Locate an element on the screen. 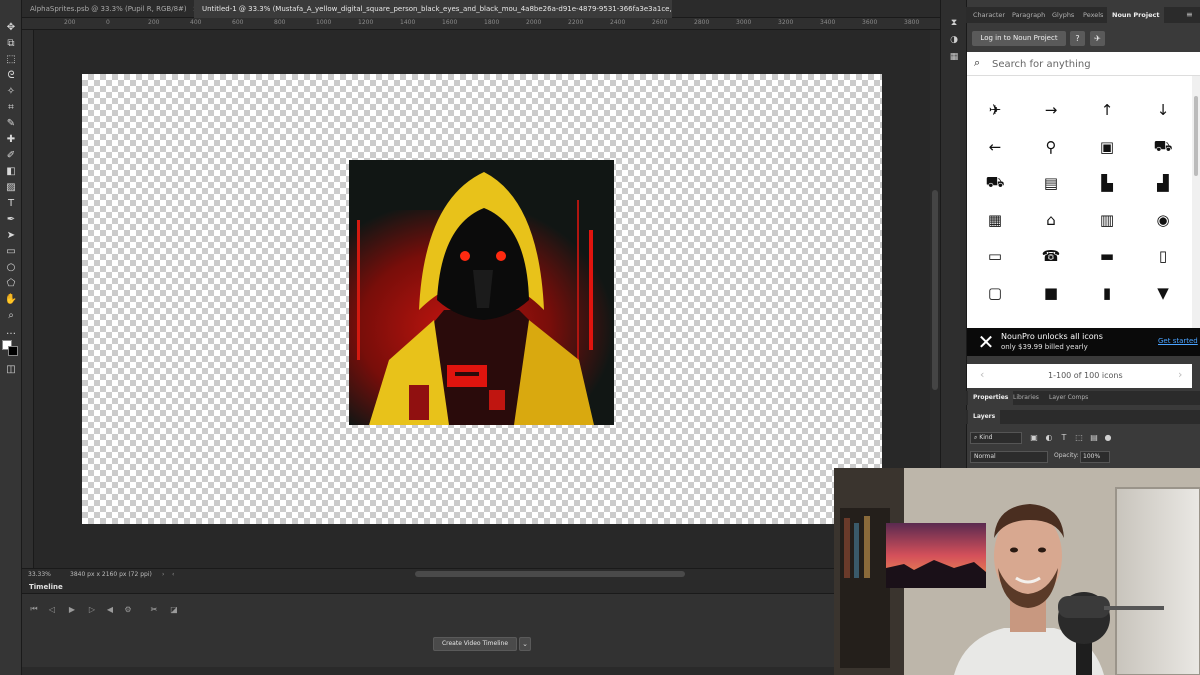  prev-frame-icon: ◁ is located at coordinates (52, 609).